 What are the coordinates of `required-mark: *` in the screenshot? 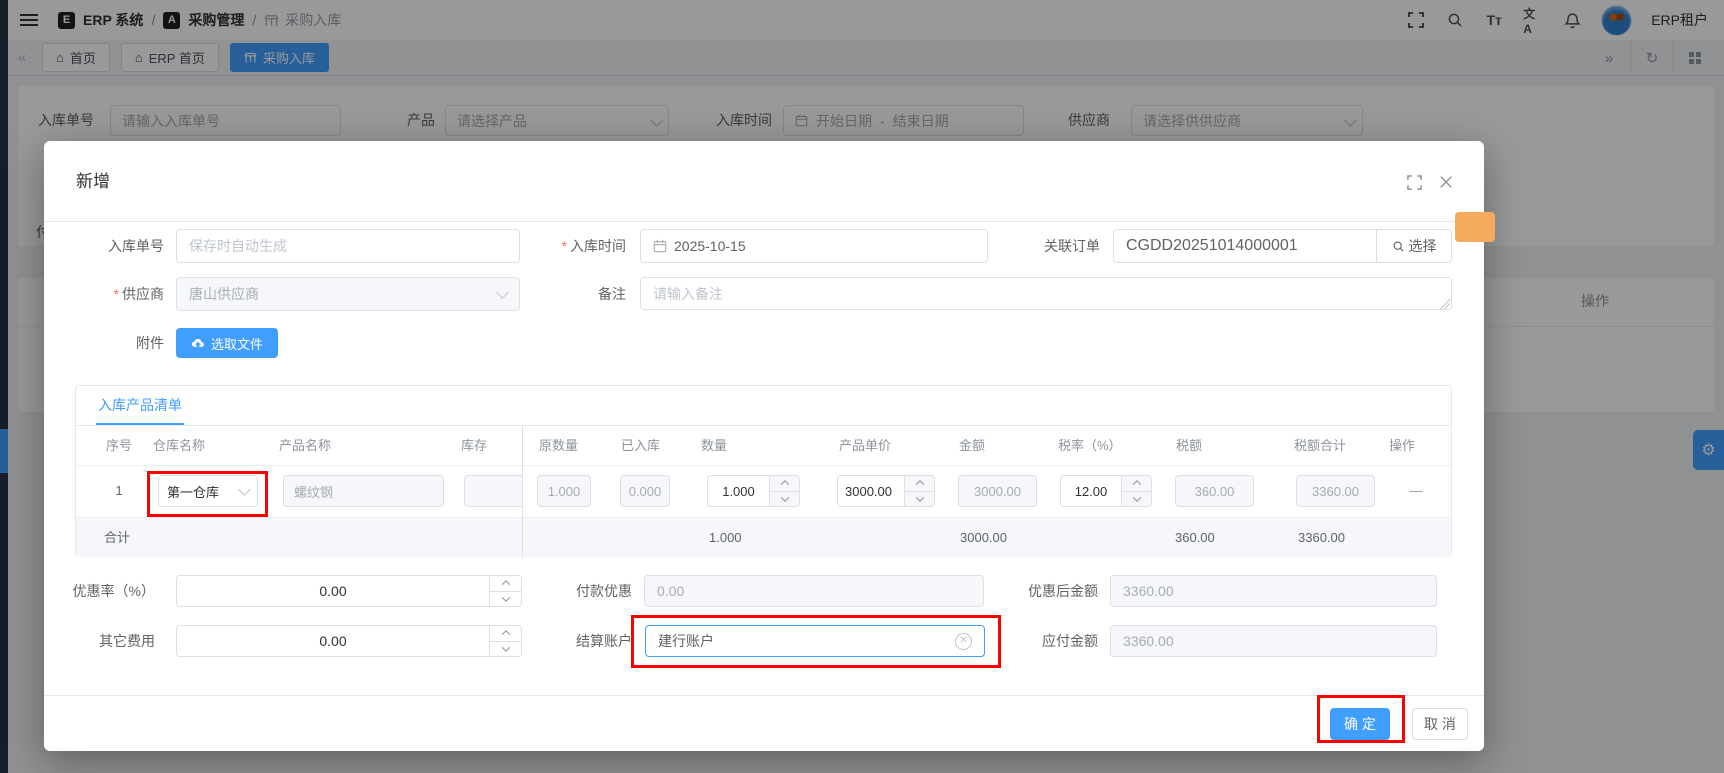 It's located at (564, 246).